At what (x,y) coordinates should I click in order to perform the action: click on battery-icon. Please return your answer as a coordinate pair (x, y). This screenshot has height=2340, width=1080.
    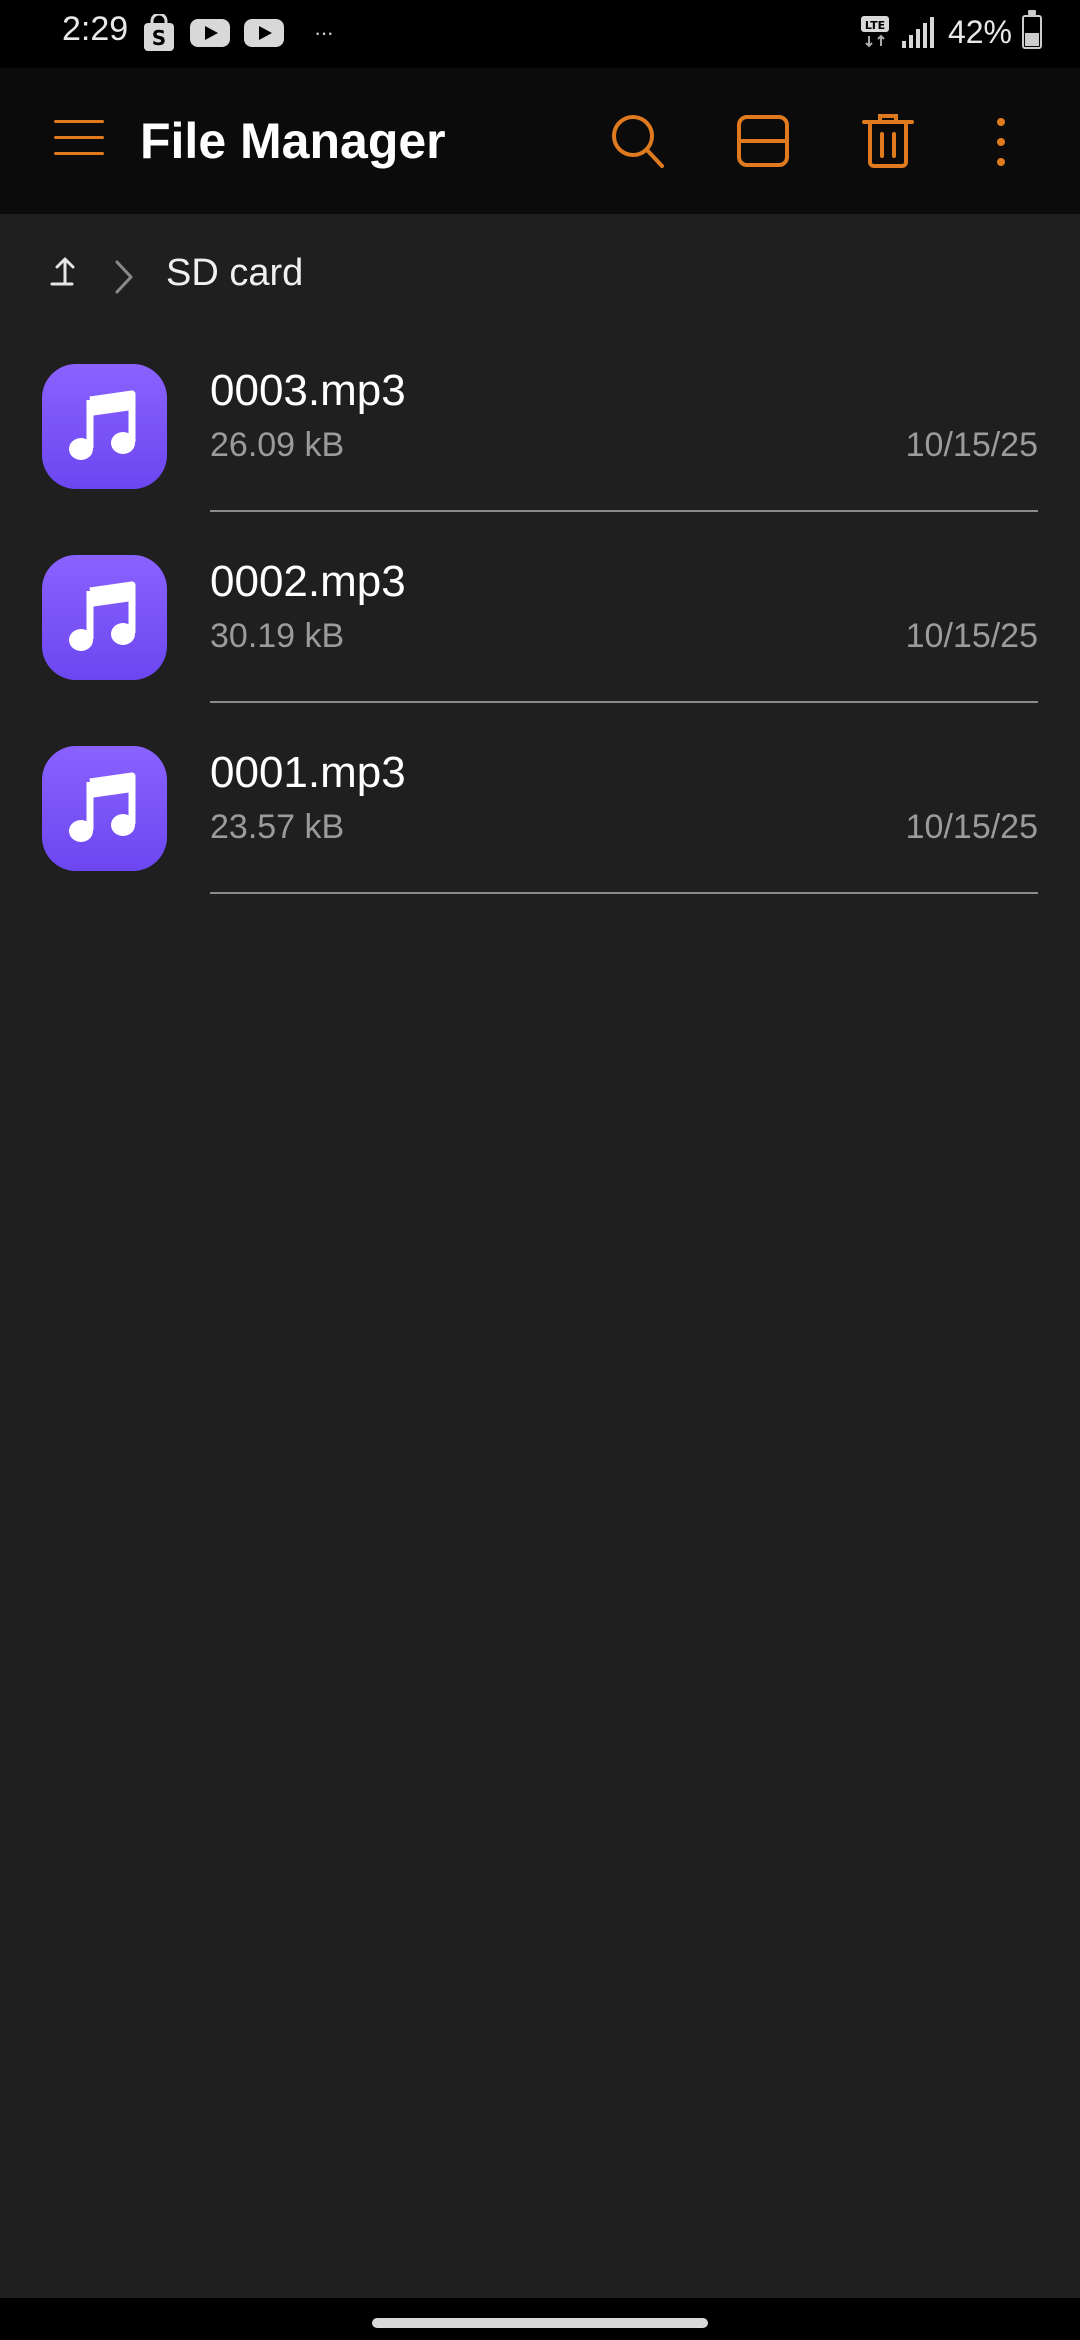
    Looking at the image, I should click on (1032, 29).